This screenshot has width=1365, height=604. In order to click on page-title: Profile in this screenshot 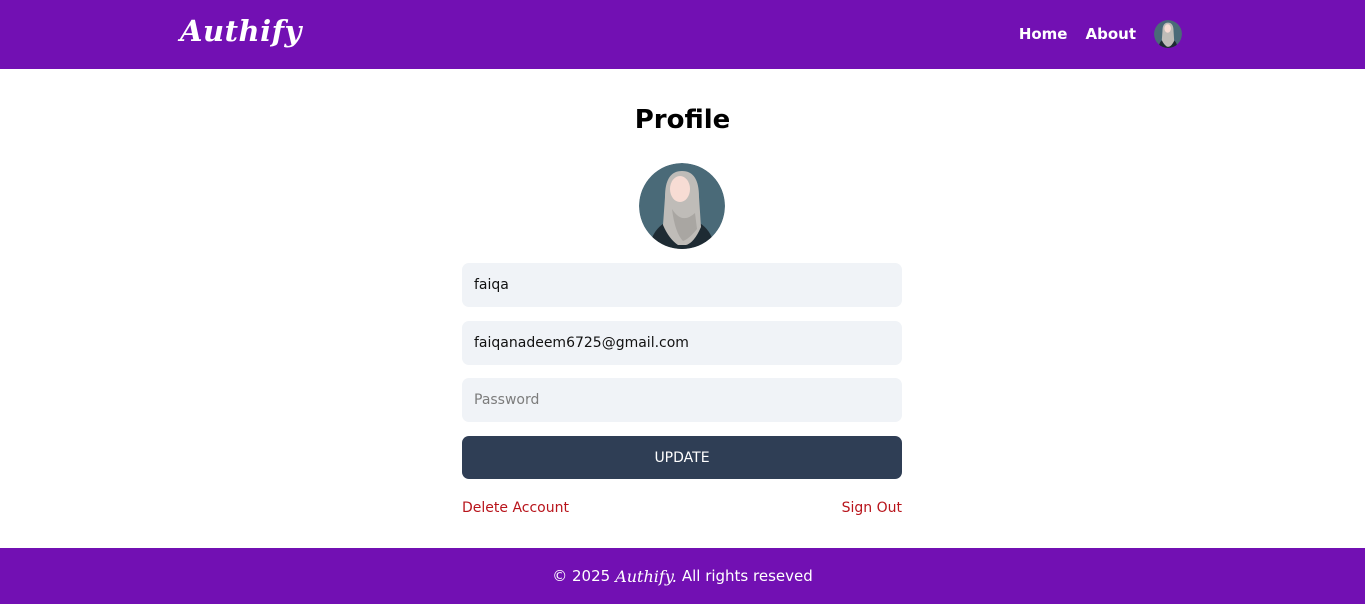, I will do `click(682, 120)`.